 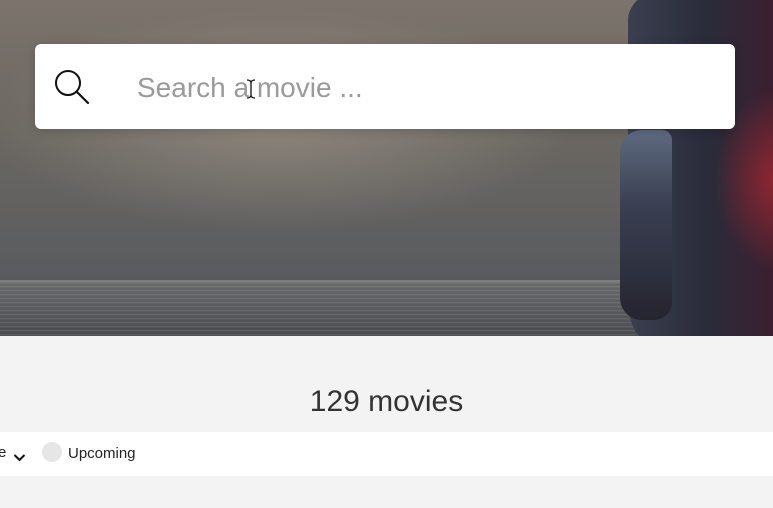 What do you see at coordinates (72, 87) in the screenshot?
I see `search-icon` at bounding box center [72, 87].